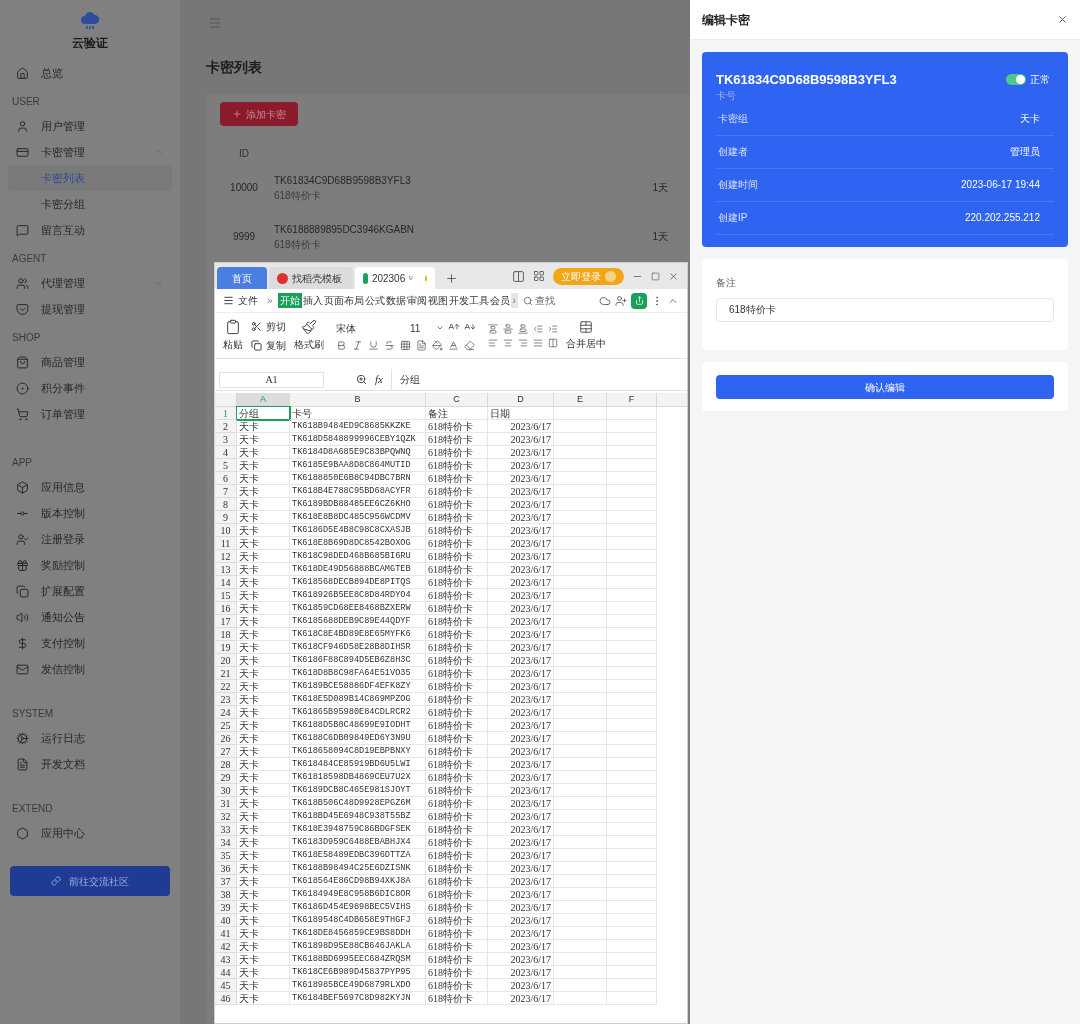 The height and width of the screenshot is (1024, 1080). What do you see at coordinates (268, 326) in the screenshot?
I see `cut-button: 剪切` at bounding box center [268, 326].